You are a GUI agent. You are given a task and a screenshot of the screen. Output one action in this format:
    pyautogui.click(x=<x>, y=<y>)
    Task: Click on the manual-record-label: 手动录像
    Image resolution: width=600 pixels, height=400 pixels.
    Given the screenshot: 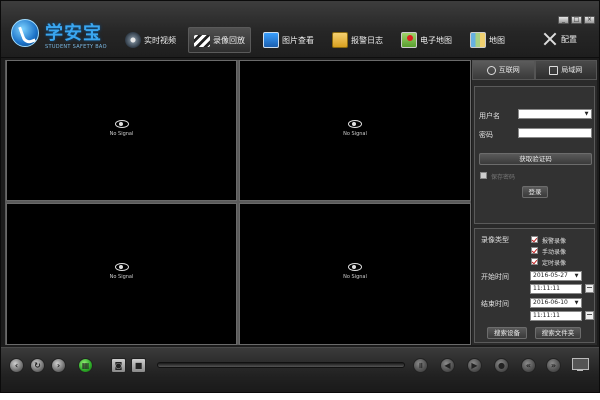 What is the action you would take?
    pyautogui.click(x=554, y=252)
    